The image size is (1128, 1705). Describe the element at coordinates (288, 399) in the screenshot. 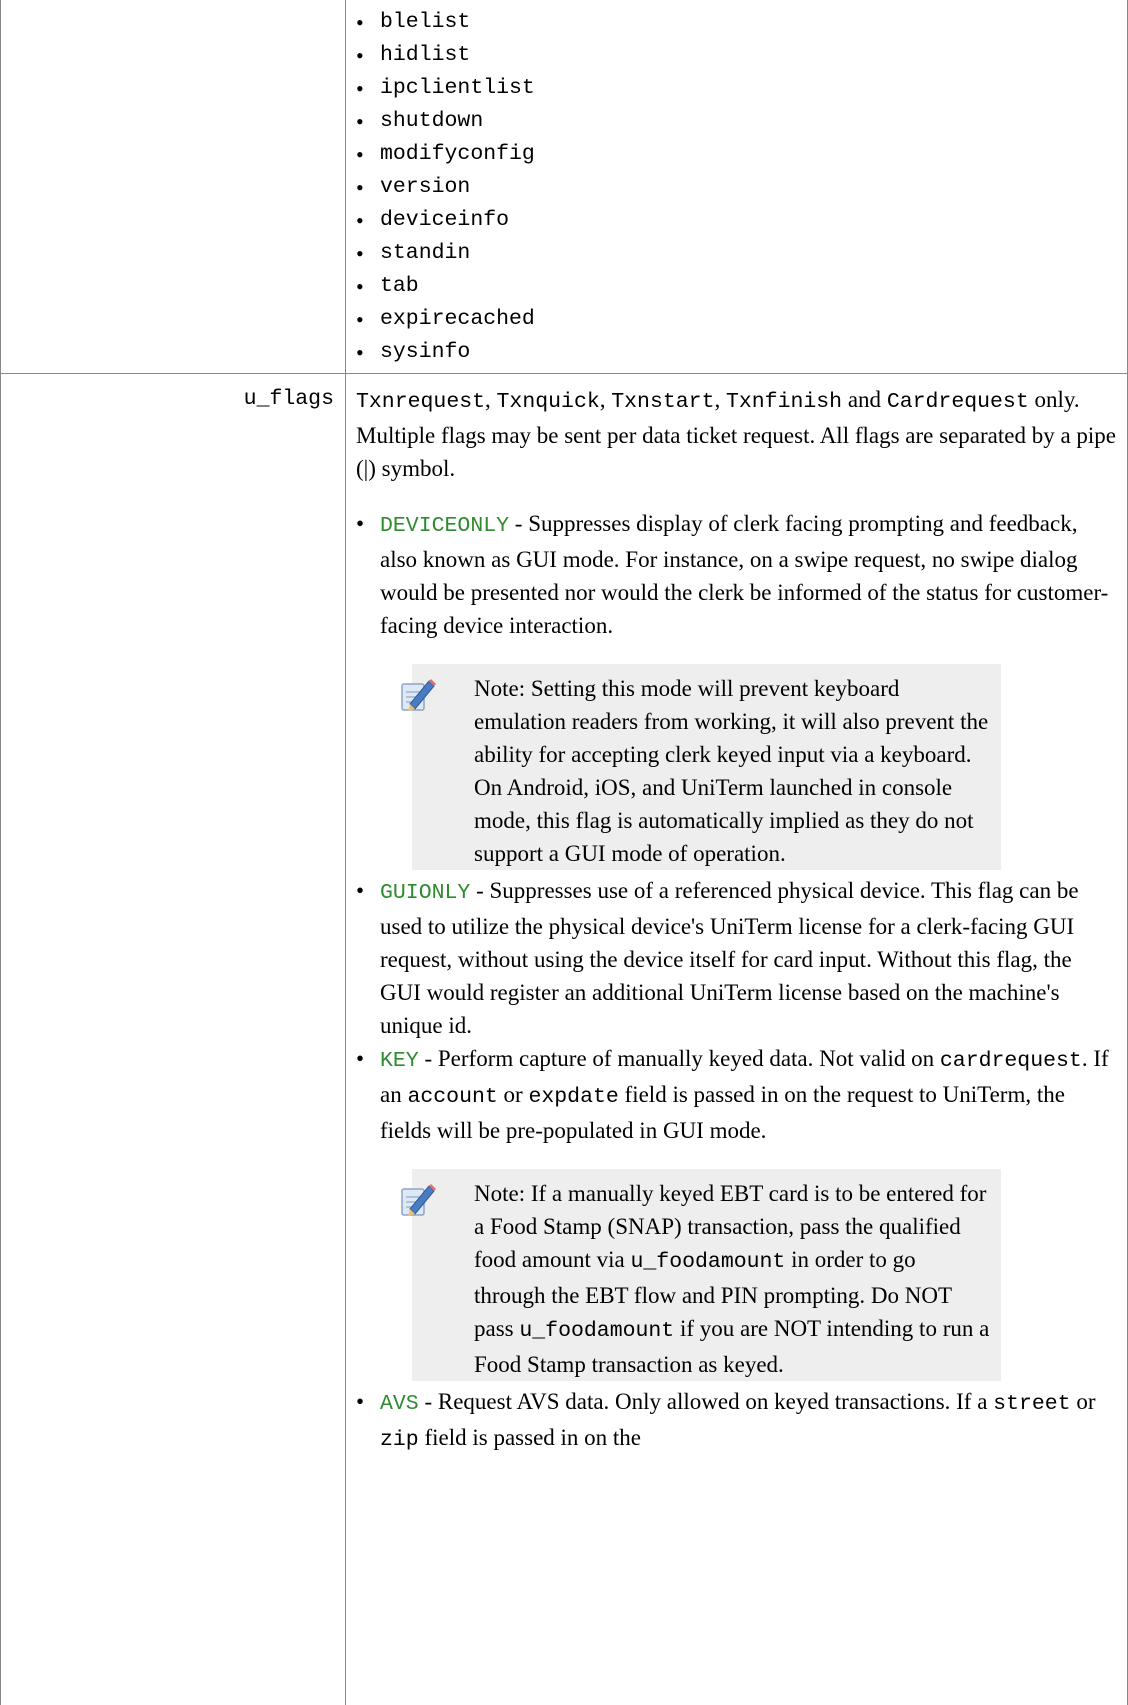

I see `parameter-name: u_flags` at that location.